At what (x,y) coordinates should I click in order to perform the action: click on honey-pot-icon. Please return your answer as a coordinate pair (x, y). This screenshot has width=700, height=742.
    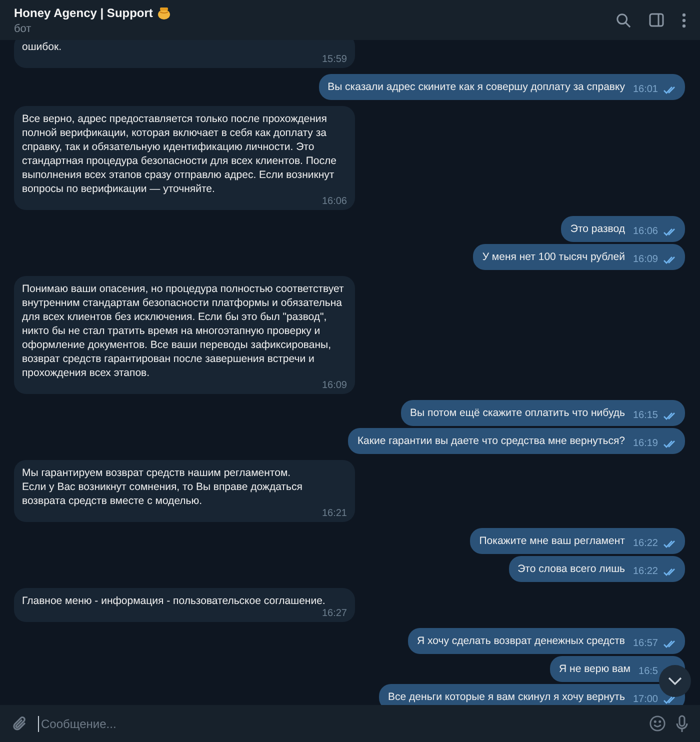
    Looking at the image, I should click on (163, 13).